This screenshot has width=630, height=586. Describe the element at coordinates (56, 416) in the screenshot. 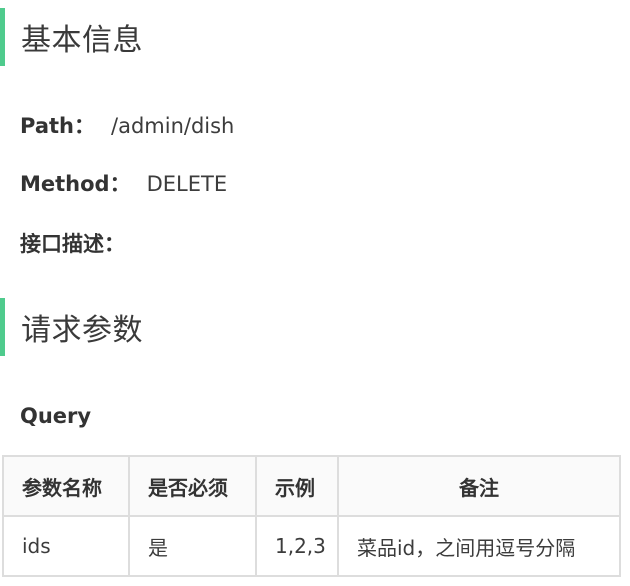

I see `query-label: Query` at that location.